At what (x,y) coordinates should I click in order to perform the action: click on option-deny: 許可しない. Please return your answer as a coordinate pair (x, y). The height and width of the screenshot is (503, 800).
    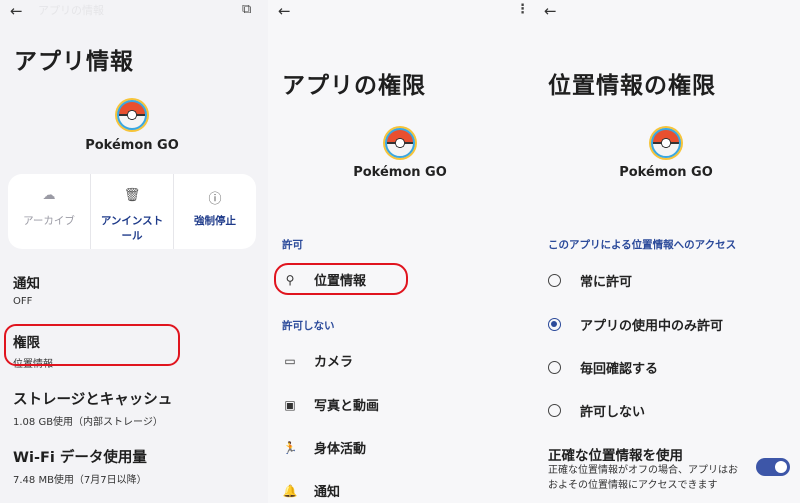
    Looking at the image, I should click on (596, 410).